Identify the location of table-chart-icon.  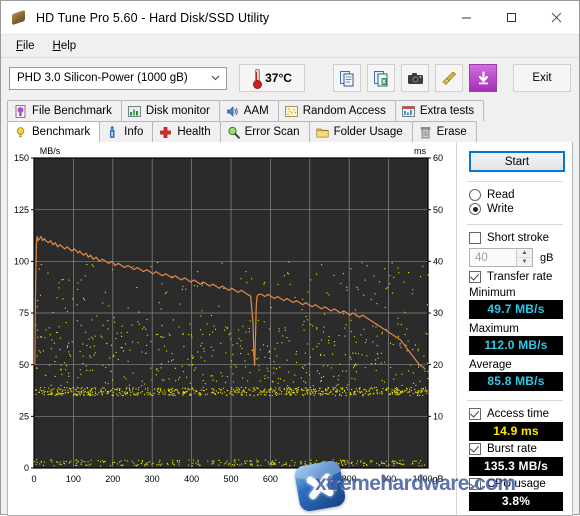
(408, 111).